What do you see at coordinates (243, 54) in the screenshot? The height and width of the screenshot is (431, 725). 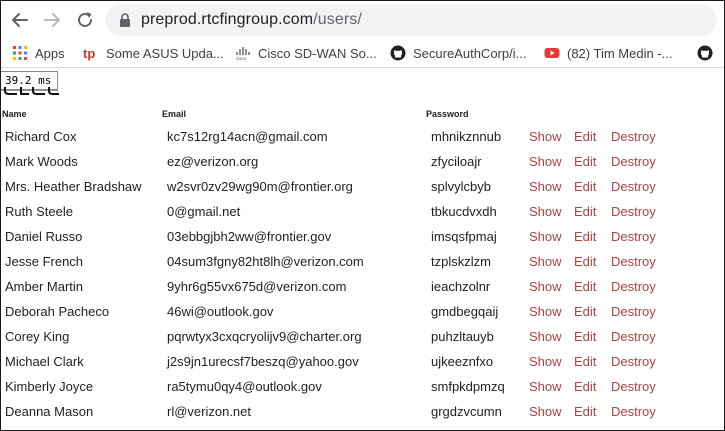 I see `cisco-icon: cisco` at bounding box center [243, 54].